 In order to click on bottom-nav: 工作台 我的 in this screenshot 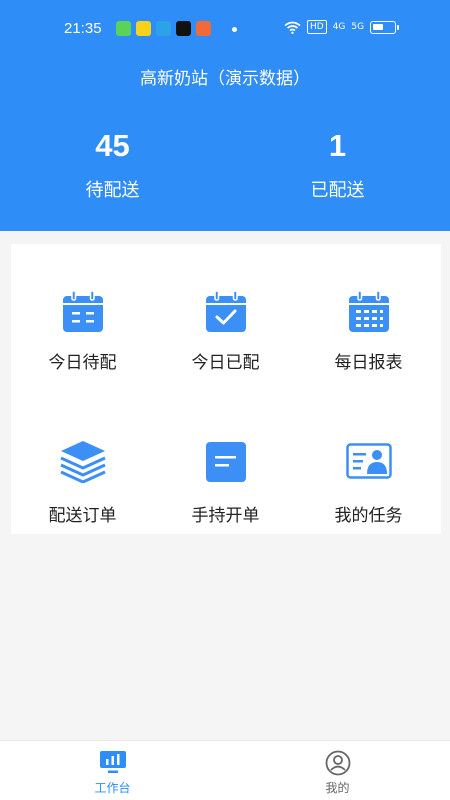, I will do `click(225, 770)`.